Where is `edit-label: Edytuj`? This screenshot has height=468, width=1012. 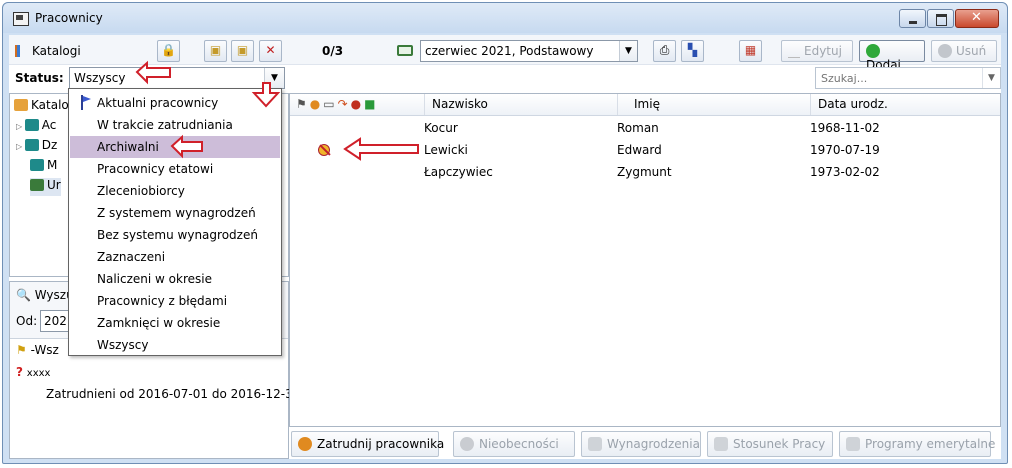 edit-label: Edytuj is located at coordinates (823, 51).